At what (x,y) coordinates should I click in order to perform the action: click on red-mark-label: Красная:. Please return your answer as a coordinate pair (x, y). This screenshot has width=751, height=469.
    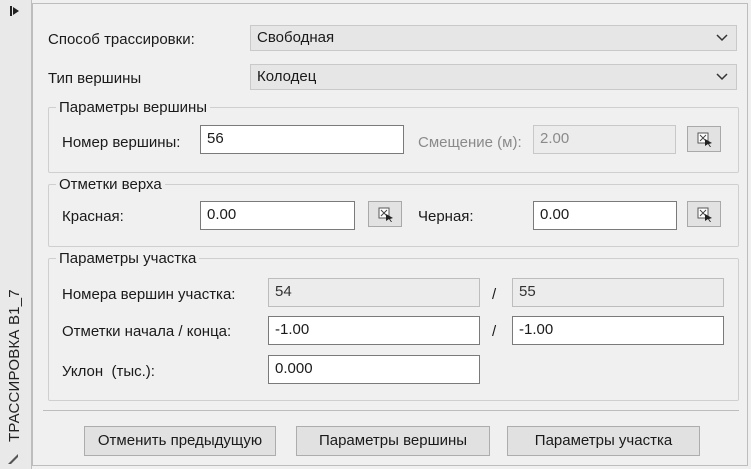
    Looking at the image, I should click on (93, 216).